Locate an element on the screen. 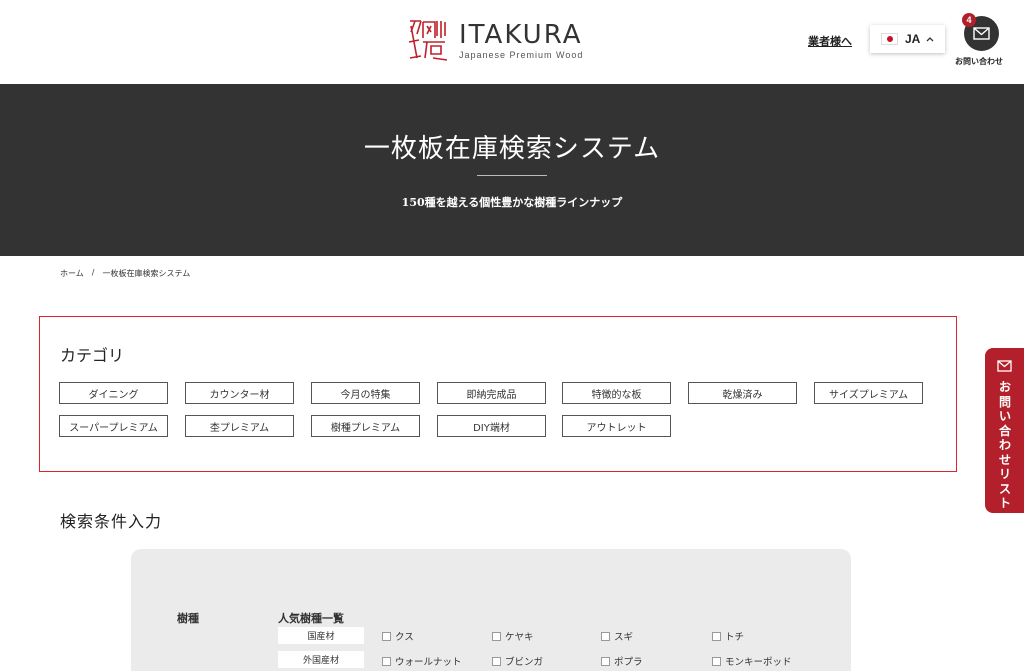 This screenshot has height=671, width=1024. contact-count-badge: 4 is located at coordinates (969, 20).